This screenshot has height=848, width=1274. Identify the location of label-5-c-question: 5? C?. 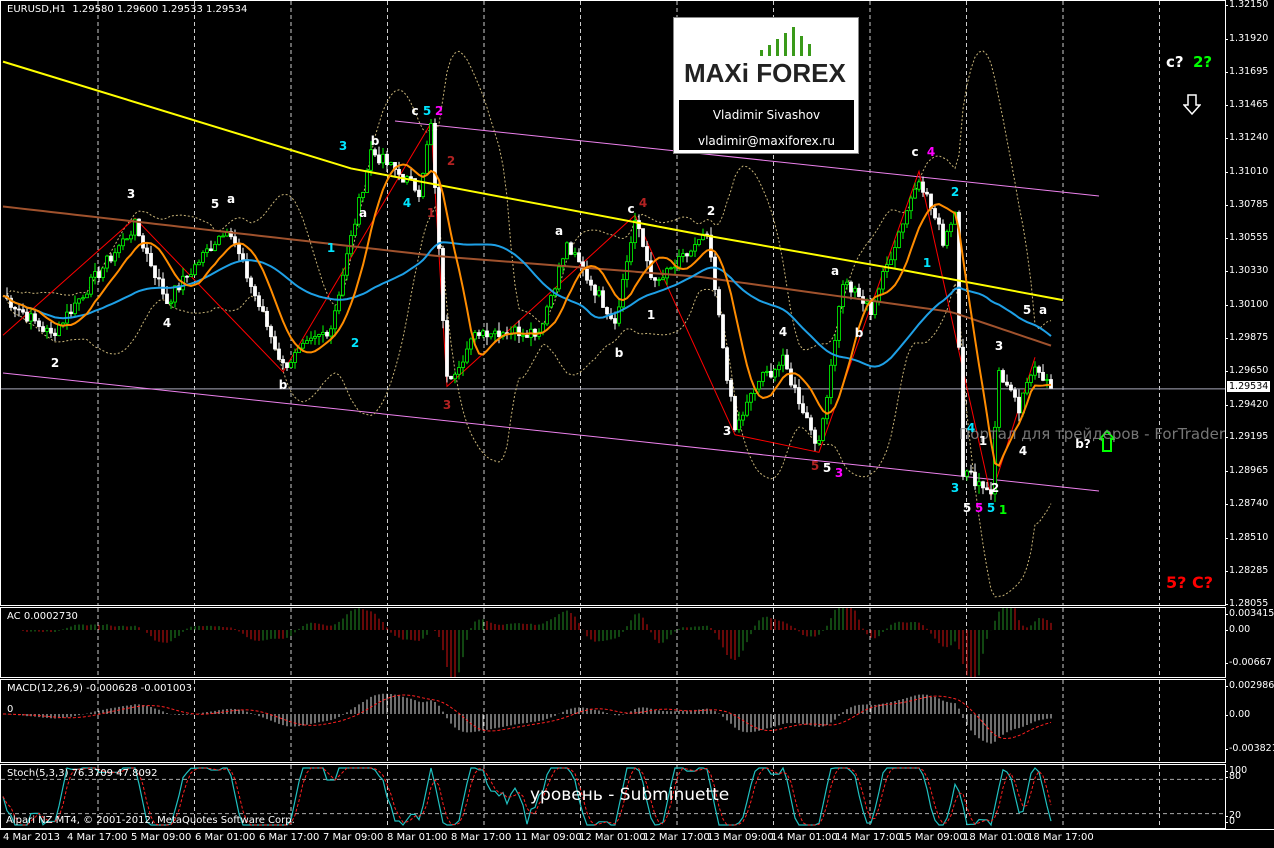
(1190, 582).